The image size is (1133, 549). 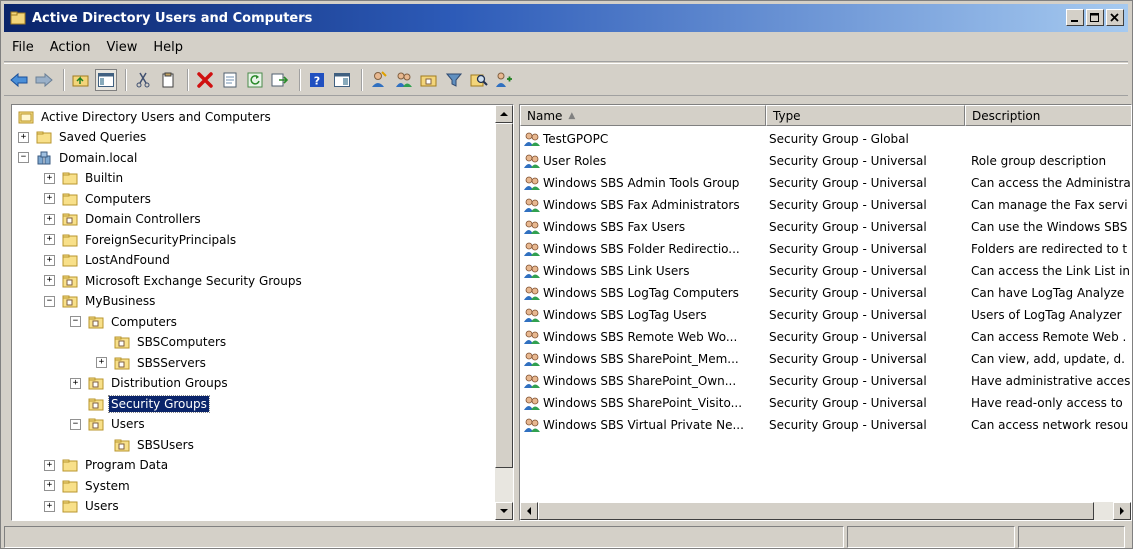 I want to click on arrow-left-icon, so click(x=529, y=511).